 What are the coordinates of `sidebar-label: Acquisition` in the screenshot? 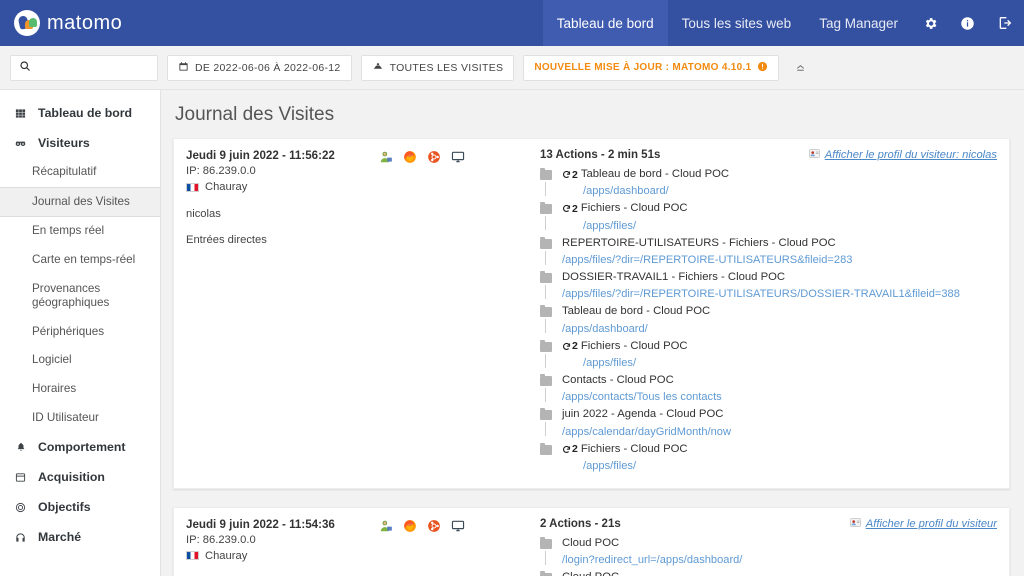 It's located at (71, 477).